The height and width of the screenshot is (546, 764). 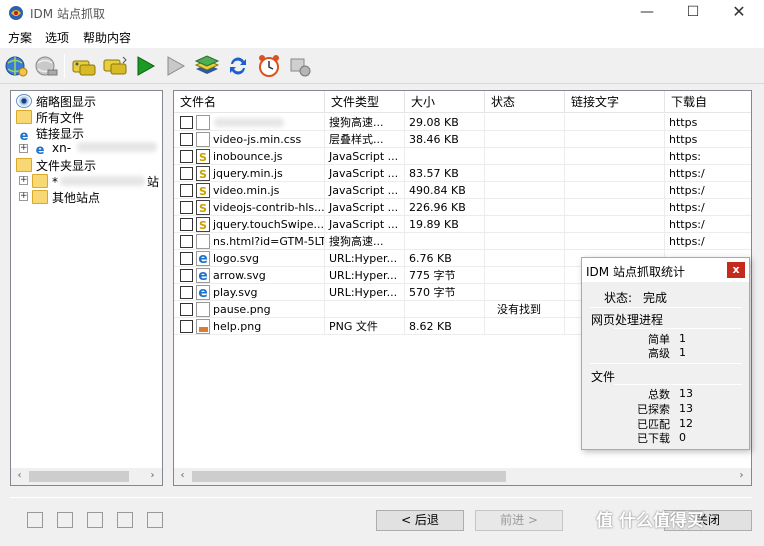 I want to click on menu-help: 帮助内容, so click(x=107, y=37).